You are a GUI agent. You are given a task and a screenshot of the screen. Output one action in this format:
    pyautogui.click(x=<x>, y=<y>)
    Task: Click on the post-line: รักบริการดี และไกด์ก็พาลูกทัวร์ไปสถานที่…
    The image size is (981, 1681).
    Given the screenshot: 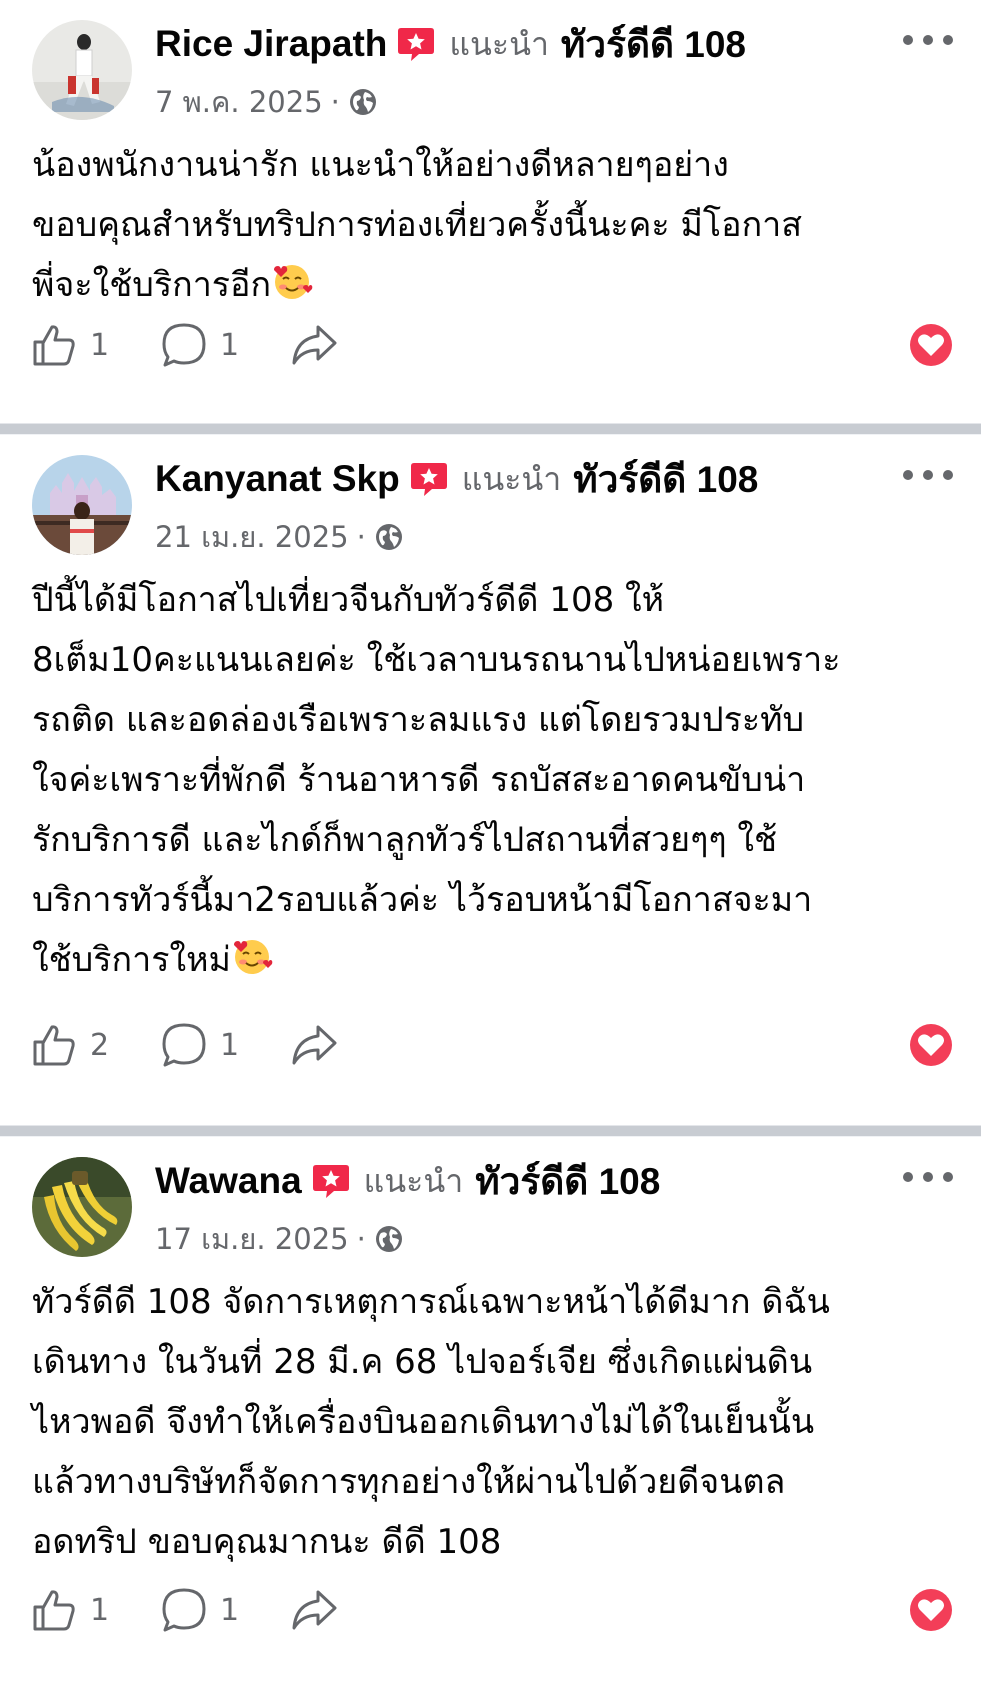 What is the action you would take?
    pyautogui.click(x=405, y=840)
    